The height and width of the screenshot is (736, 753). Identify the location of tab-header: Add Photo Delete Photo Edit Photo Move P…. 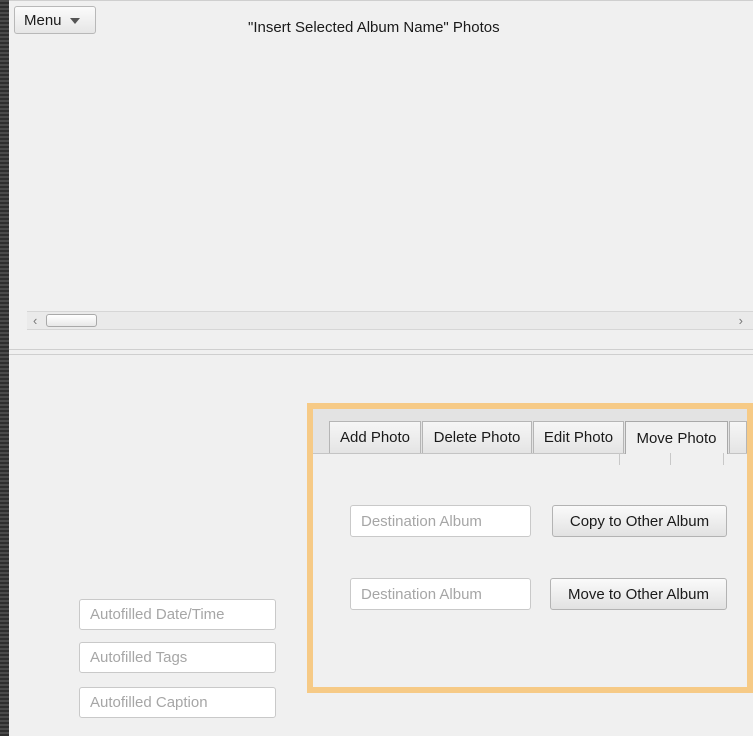
(530, 431).